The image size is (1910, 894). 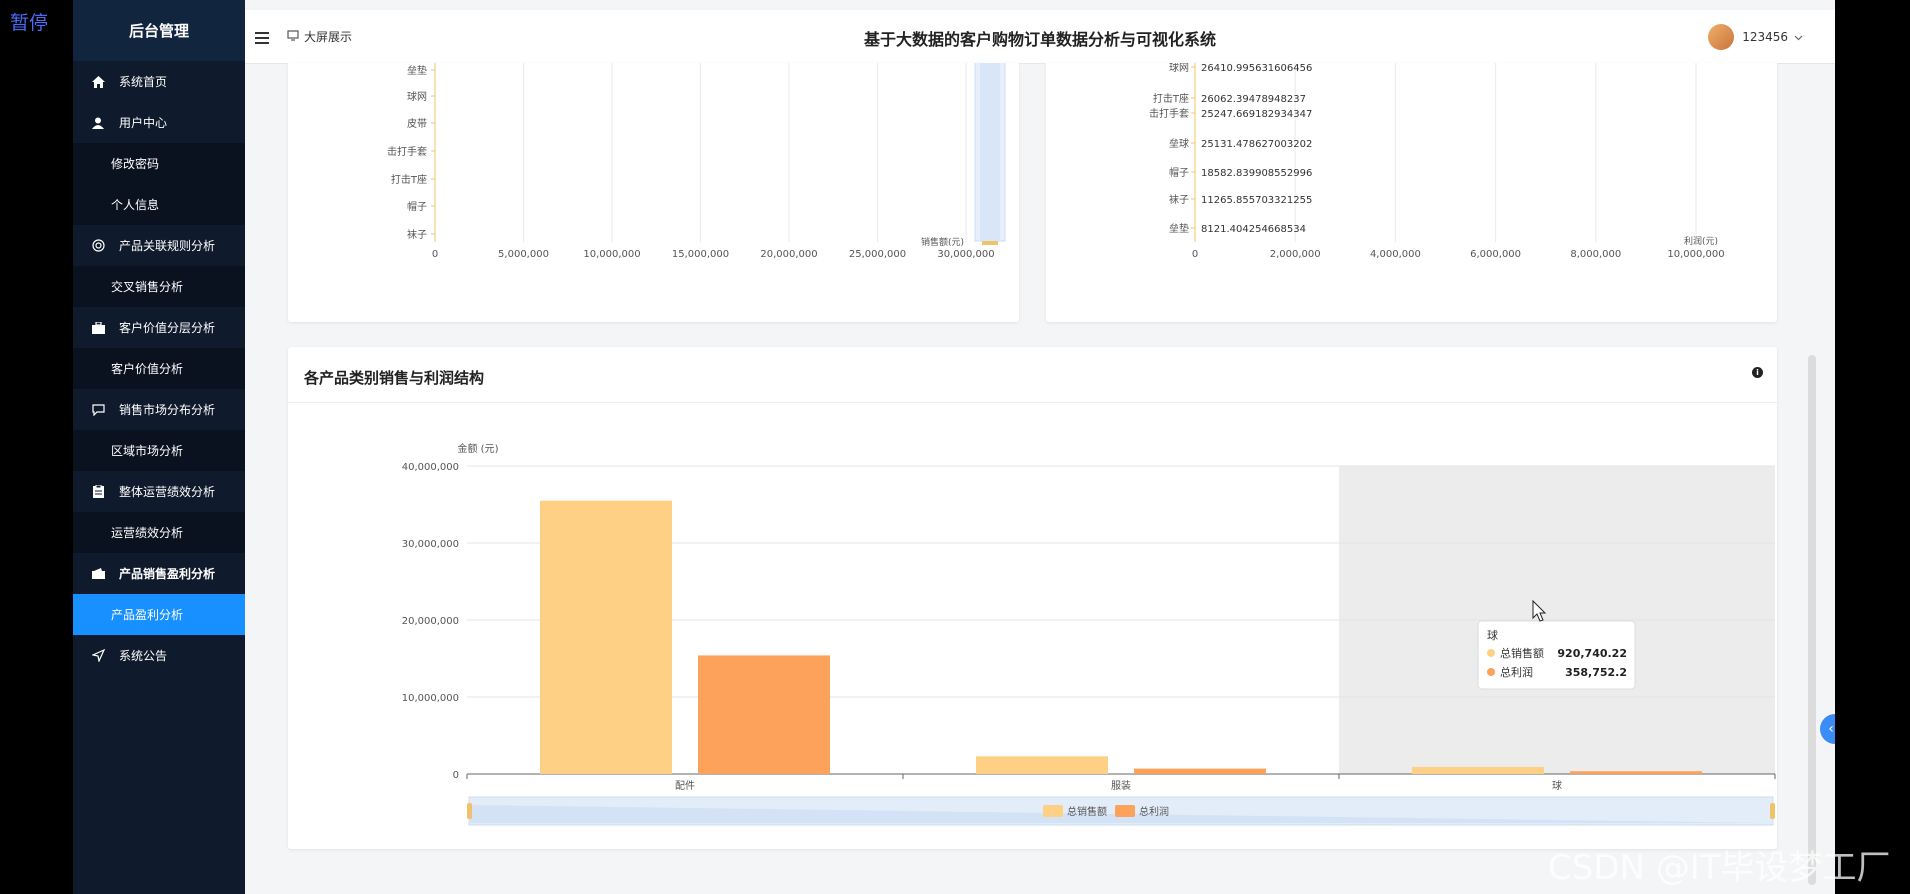 I want to click on sidebar-item-label: 系统首页, so click(x=143, y=82).